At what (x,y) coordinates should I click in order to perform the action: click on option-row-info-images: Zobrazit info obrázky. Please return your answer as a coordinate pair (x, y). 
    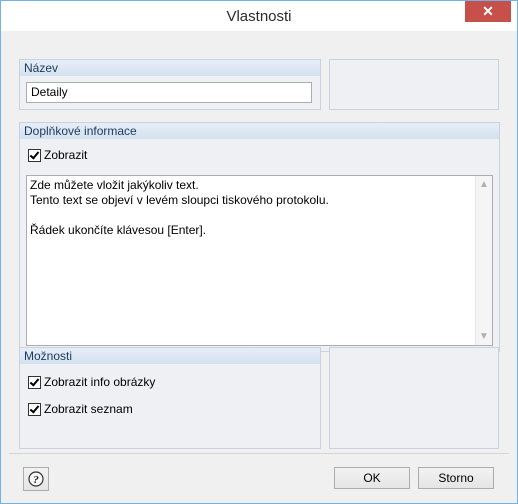
    Looking at the image, I should click on (91, 382).